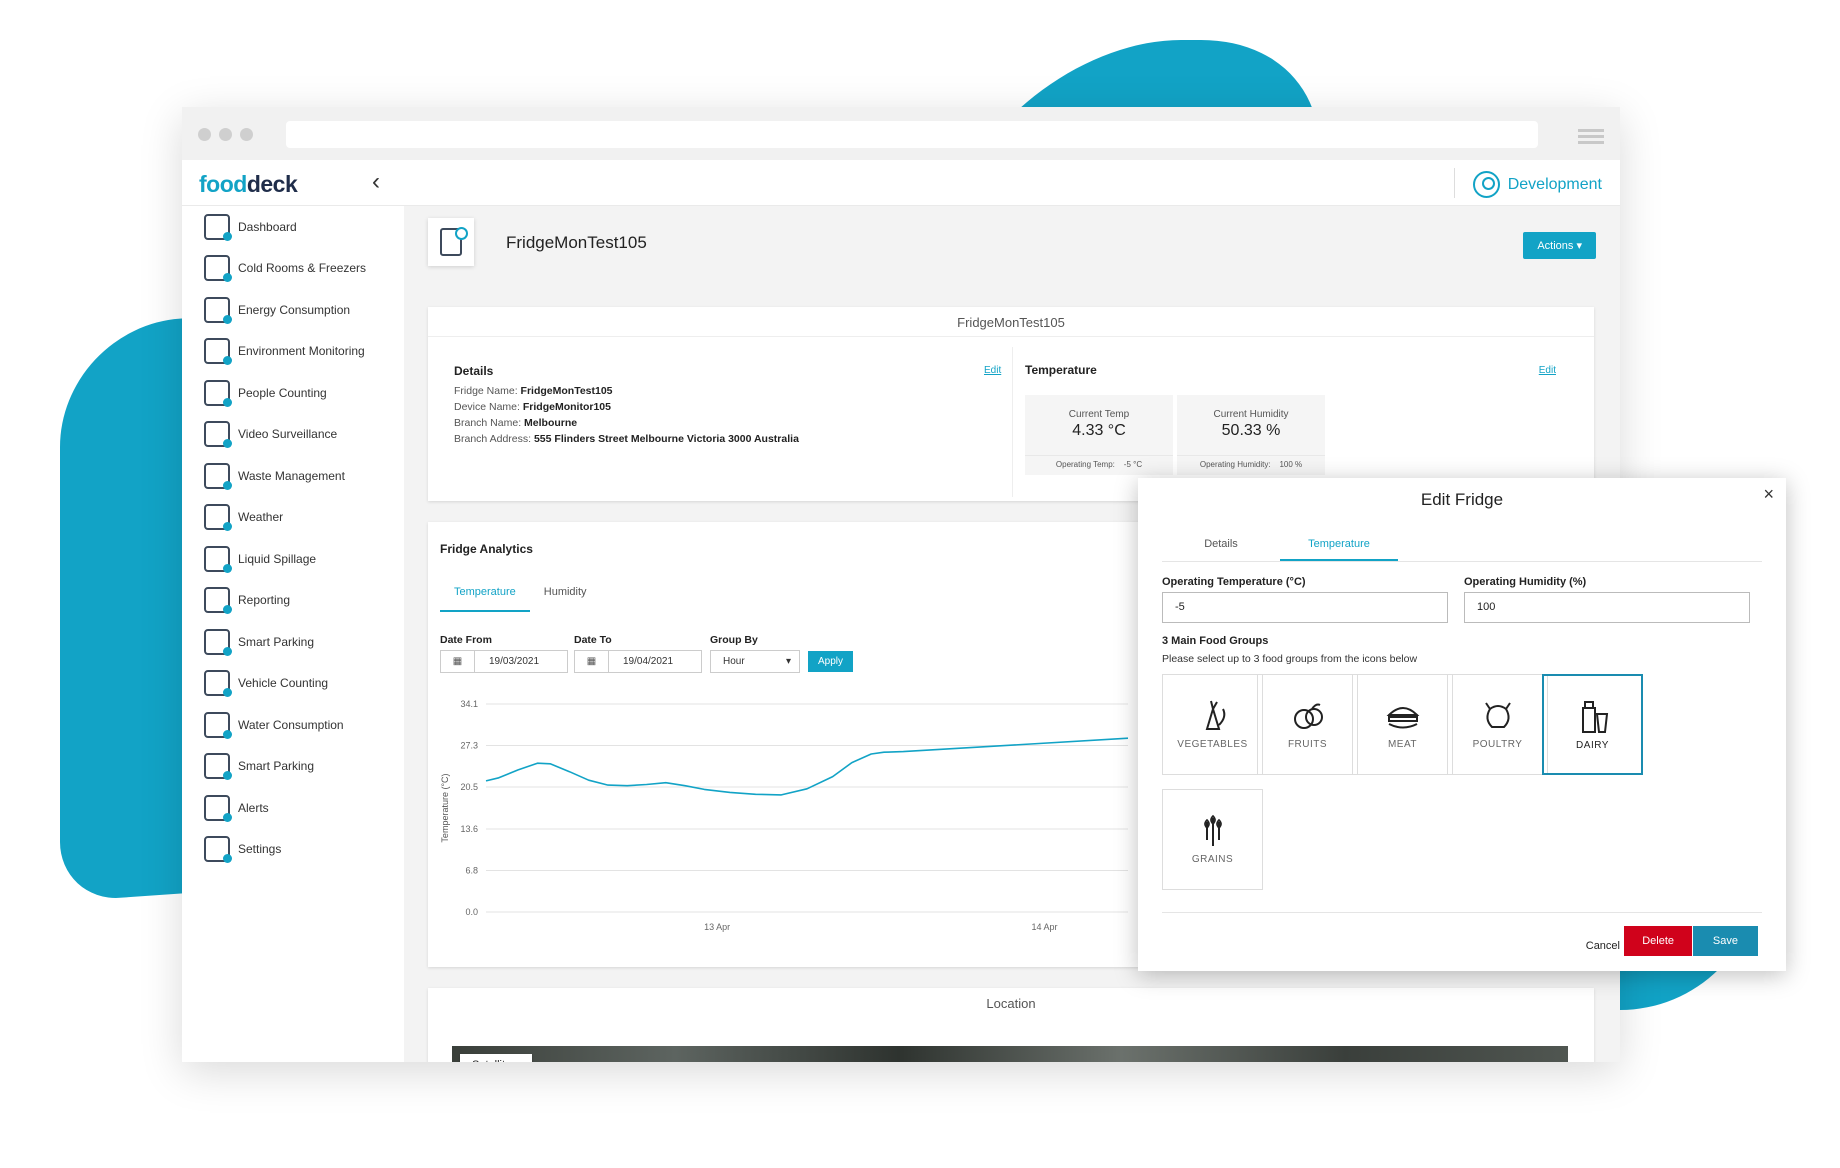 Image resolution: width=1840 pixels, height=1168 pixels. I want to click on sidebar-item-settings: Settings, so click(293, 850).